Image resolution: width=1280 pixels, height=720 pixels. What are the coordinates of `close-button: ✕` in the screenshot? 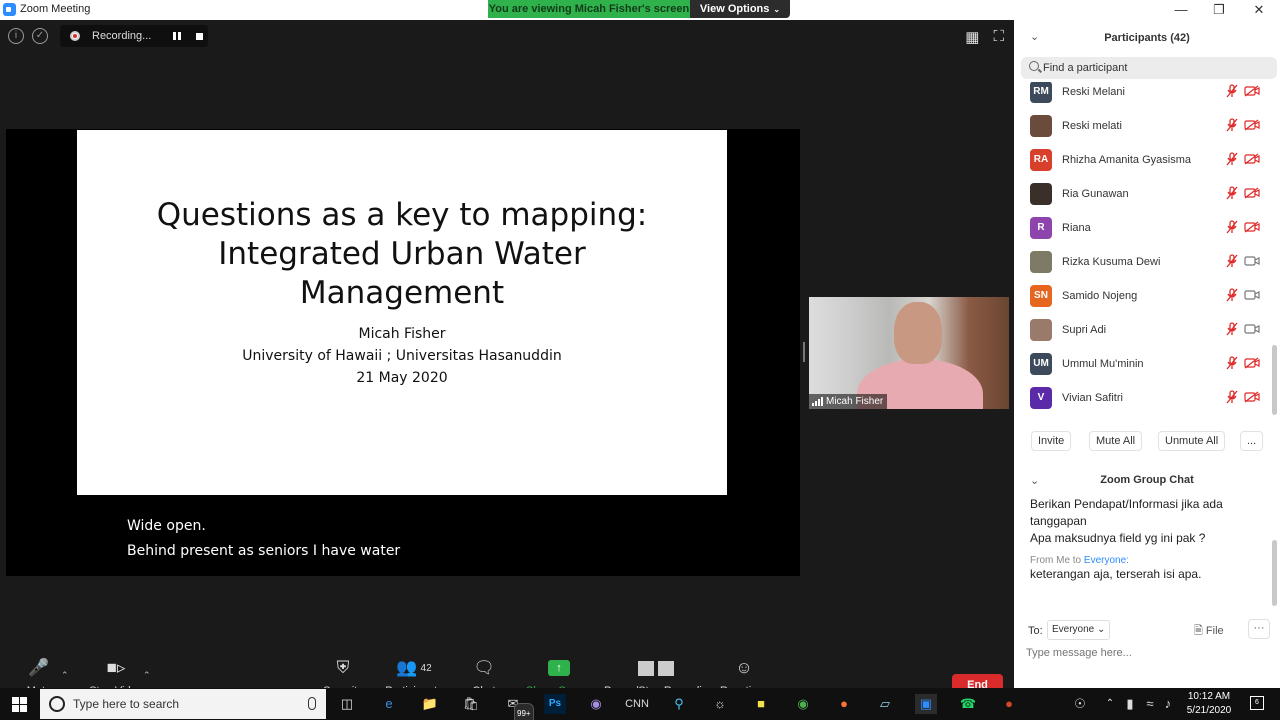 It's located at (1259, 10).